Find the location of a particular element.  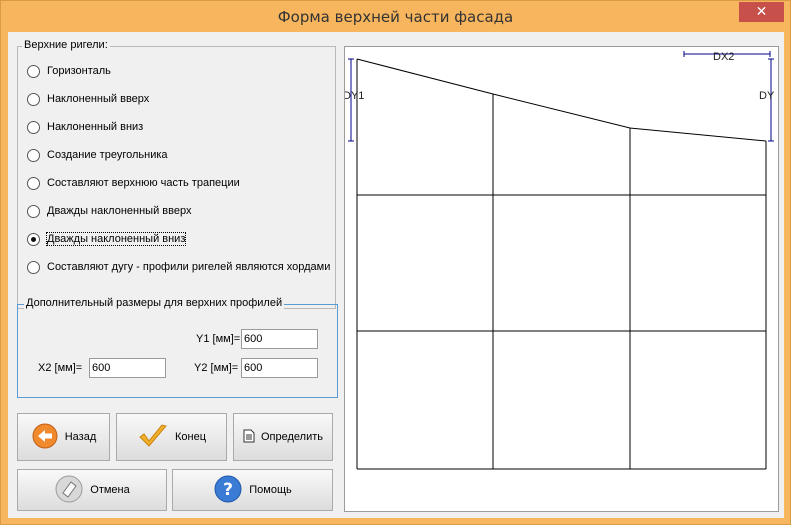

radio-option: Составляют верхнюю часть трапеции is located at coordinates (133, 183).